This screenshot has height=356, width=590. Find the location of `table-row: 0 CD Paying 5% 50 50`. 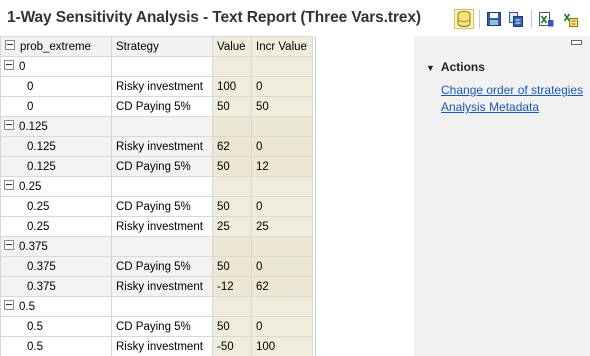

table-row: 0 CD Paying 5% 50 50 is located at coordinates (156, 106).